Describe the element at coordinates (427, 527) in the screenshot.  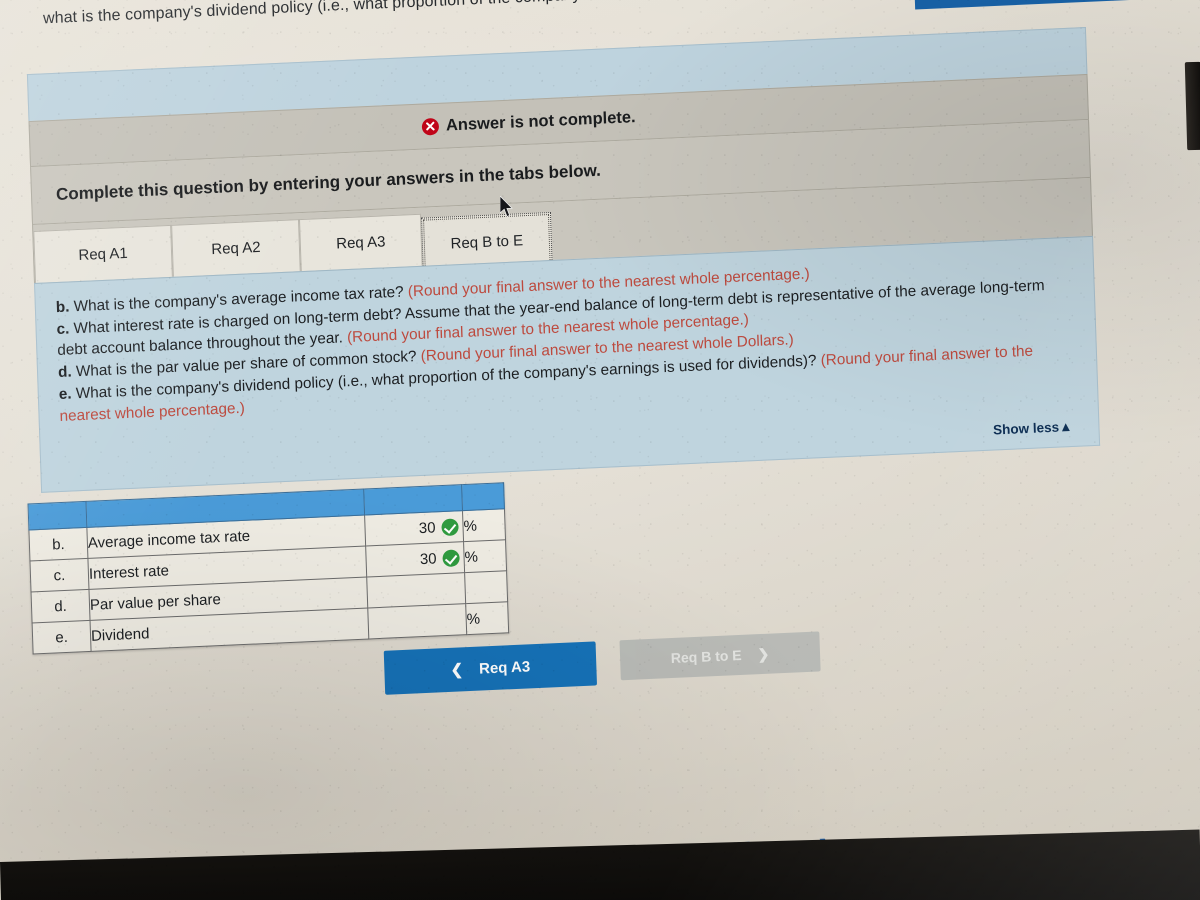
I see `row-value-b: 30` at that location.